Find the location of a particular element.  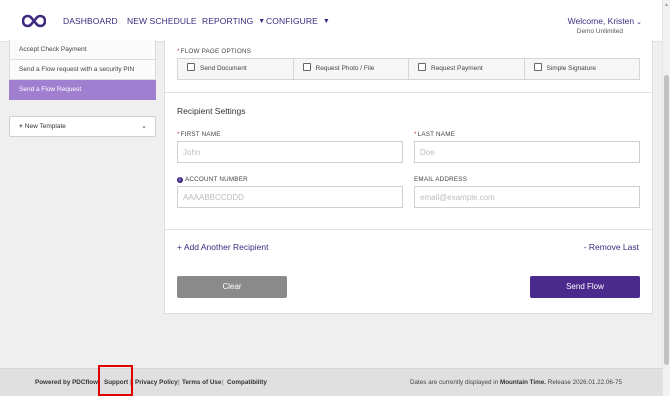

option-request-photo-file: Request Photo / File is located at coordinates (351, 69).